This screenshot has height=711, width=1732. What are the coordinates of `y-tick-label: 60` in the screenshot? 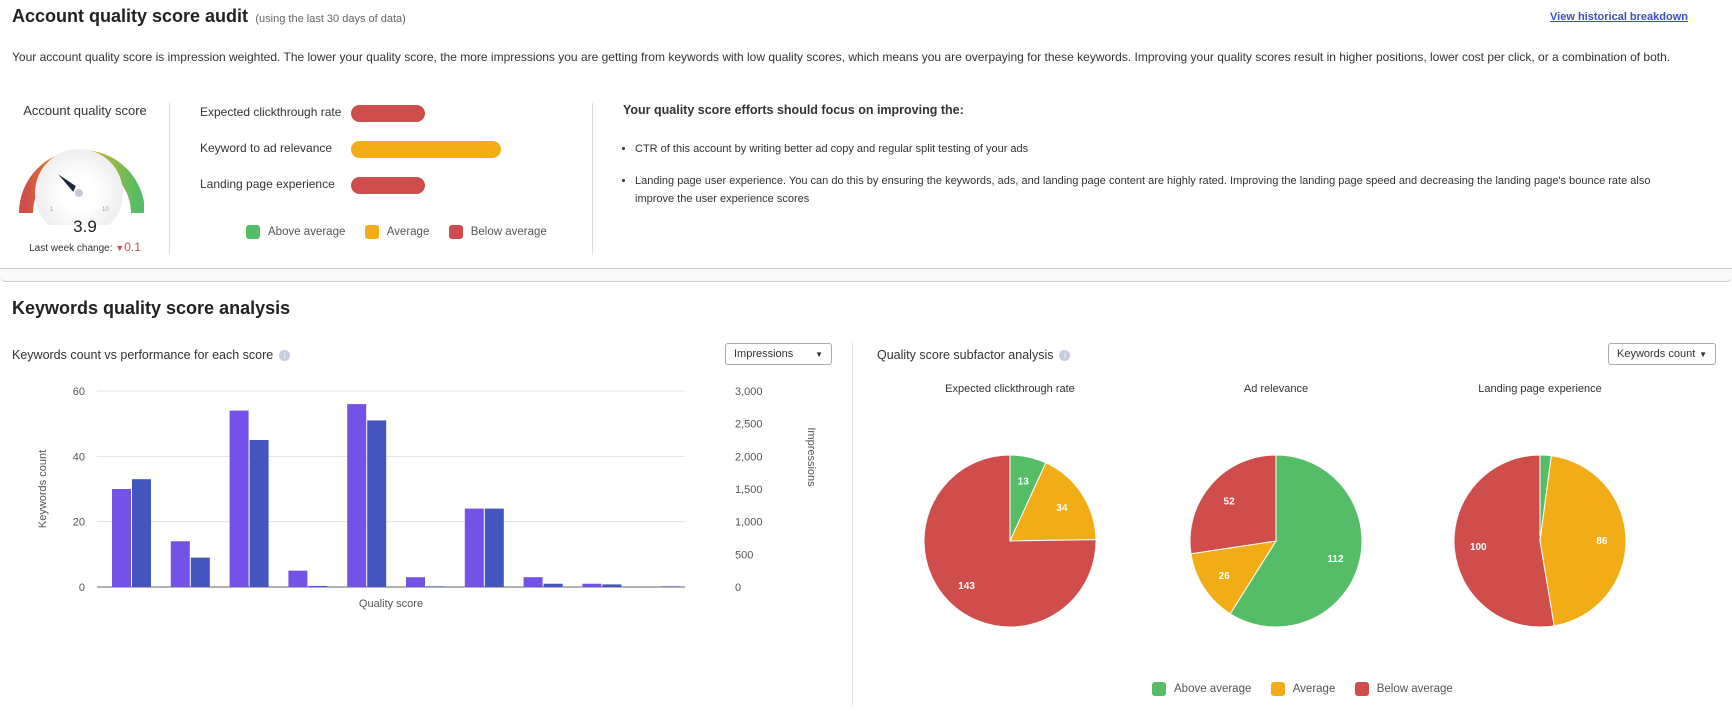 It's located at (79, 392).